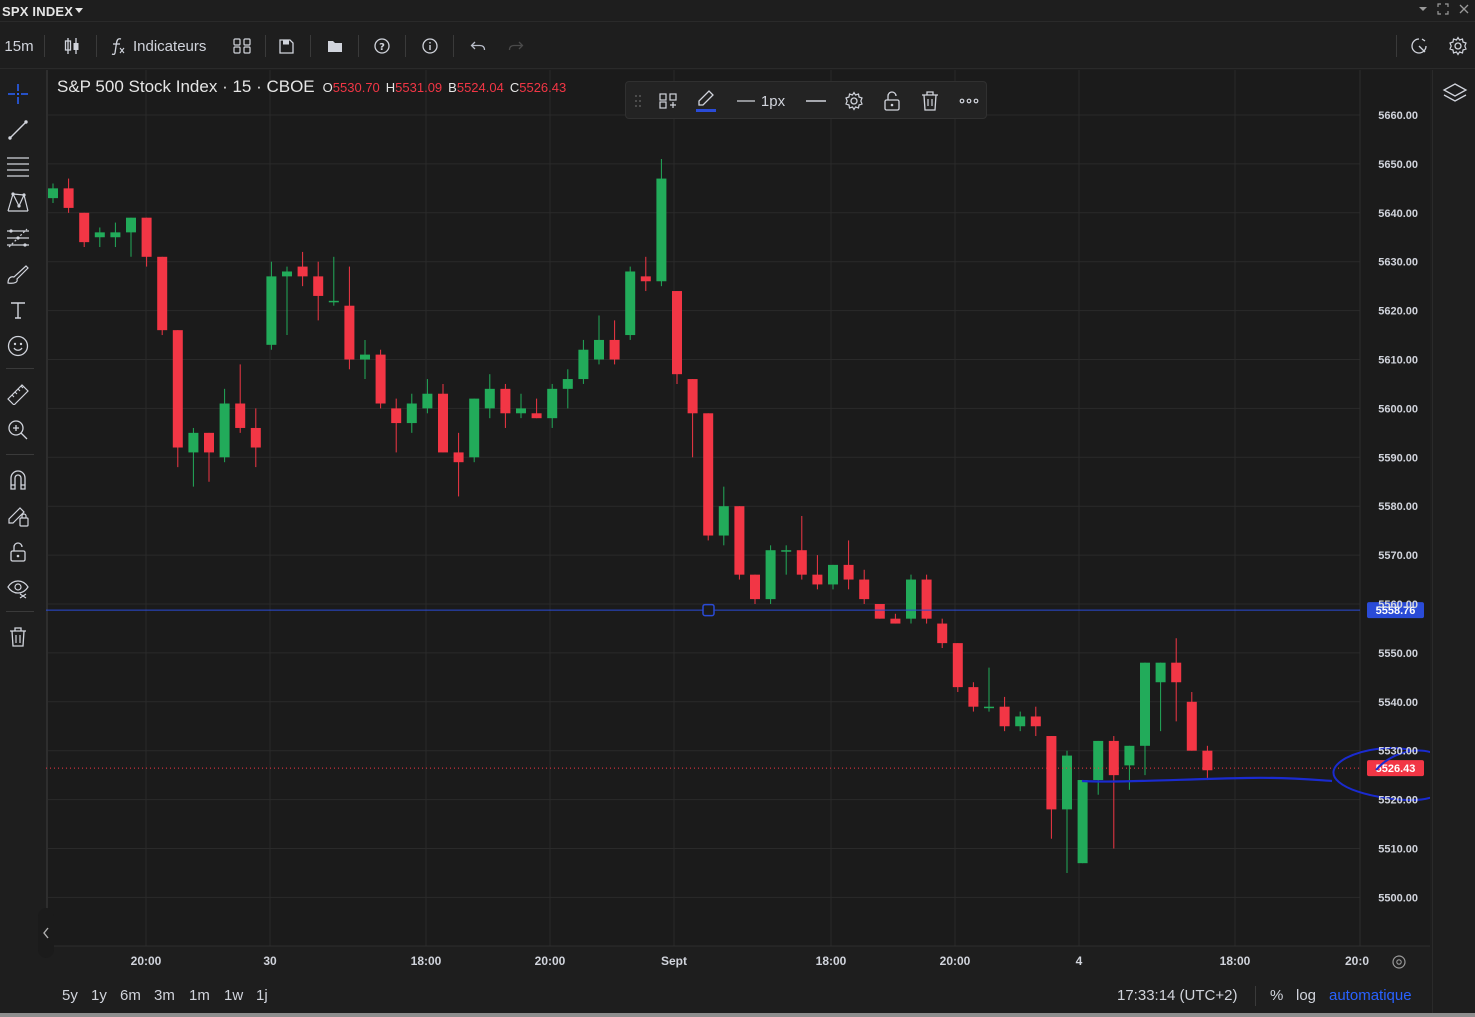  Describe the element at coordinates (199, 995) in the screenshot. I see `range-1m-button: 1m` at that location.